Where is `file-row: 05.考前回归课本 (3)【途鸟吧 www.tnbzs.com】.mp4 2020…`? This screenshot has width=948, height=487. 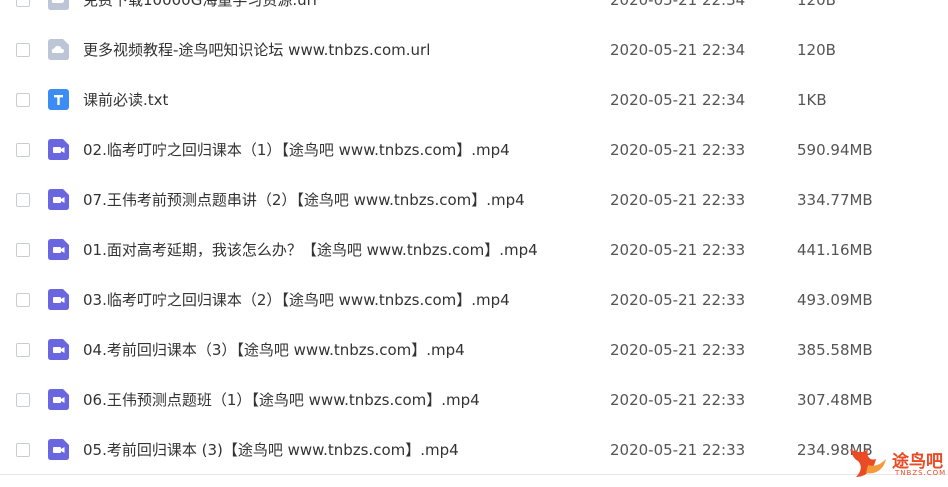
file-row: 05.考前回归课本 (3)【途鸟吧 www.tnbzs.com】.mp4 2020… is located at coordinates (474, 450).